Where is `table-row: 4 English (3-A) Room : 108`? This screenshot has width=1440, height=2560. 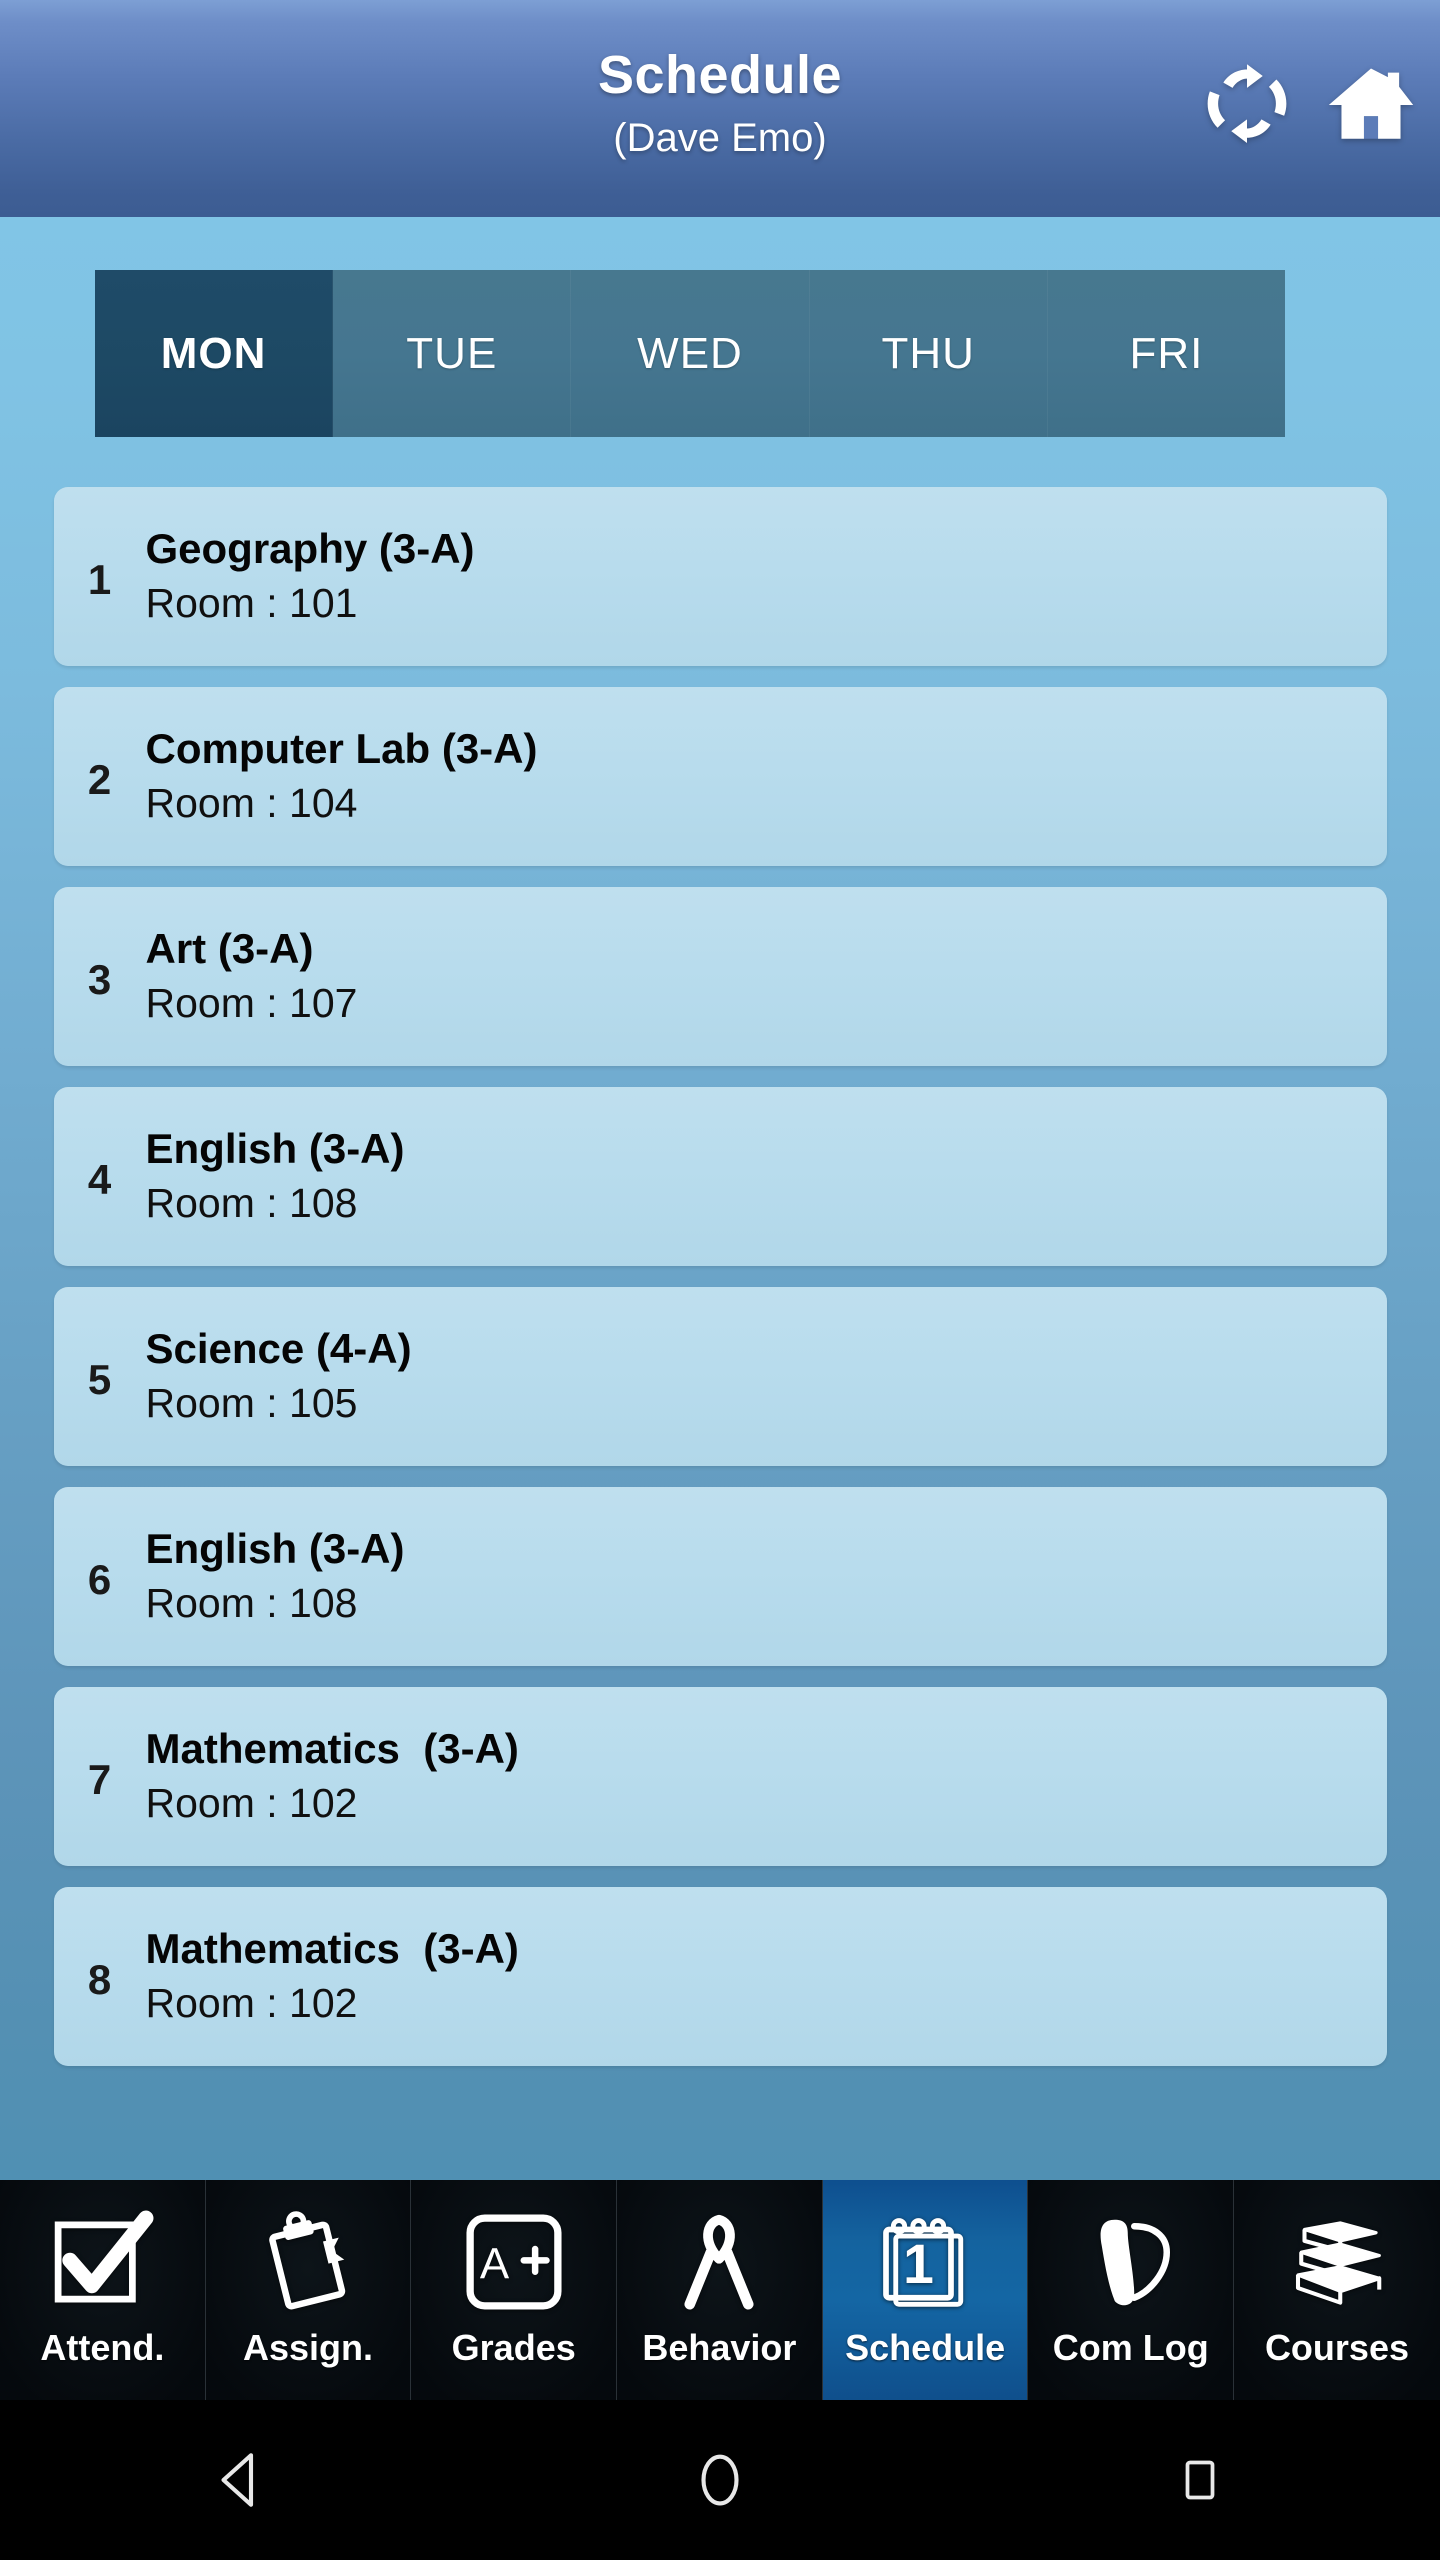 table-row: 4 English (3-A) Room : 108 is located at coordinates (720, 1176).